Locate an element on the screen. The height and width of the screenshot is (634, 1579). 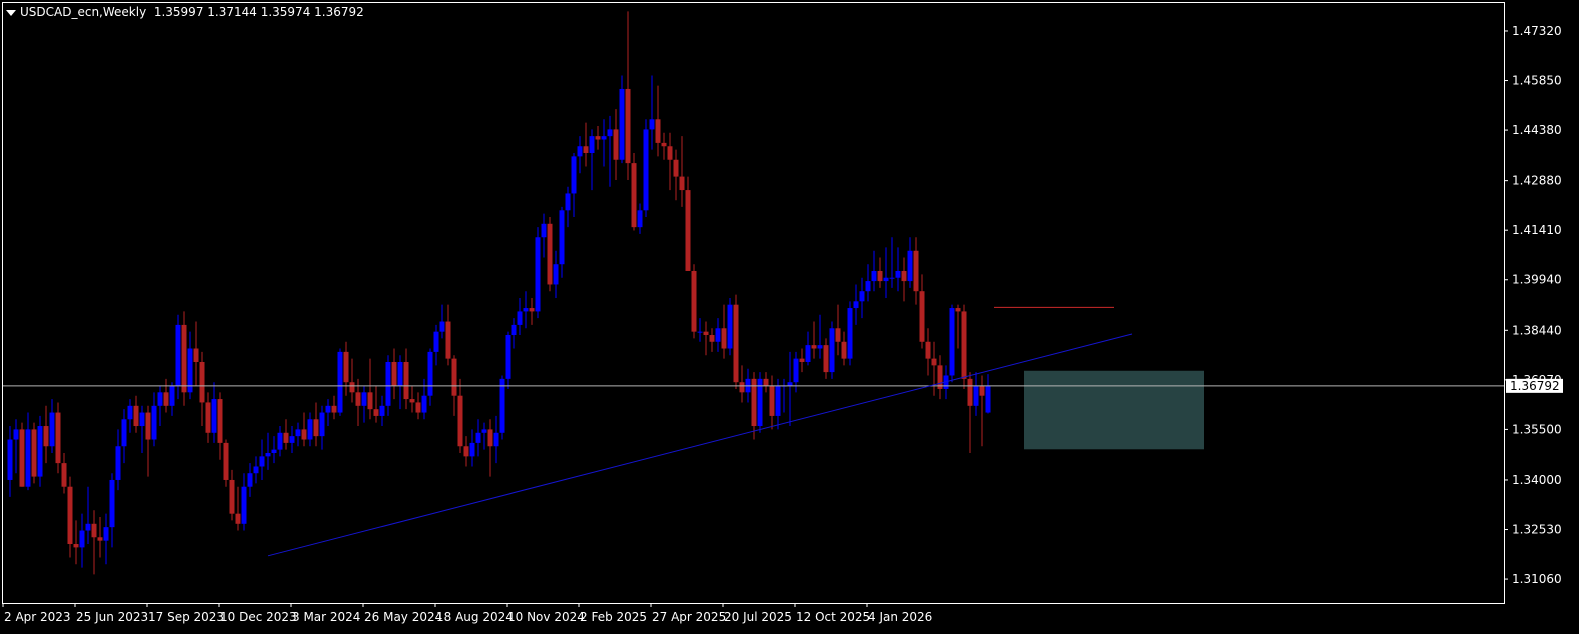
price-tick-label: 1.34000 is located at coordinates (1537, 480).